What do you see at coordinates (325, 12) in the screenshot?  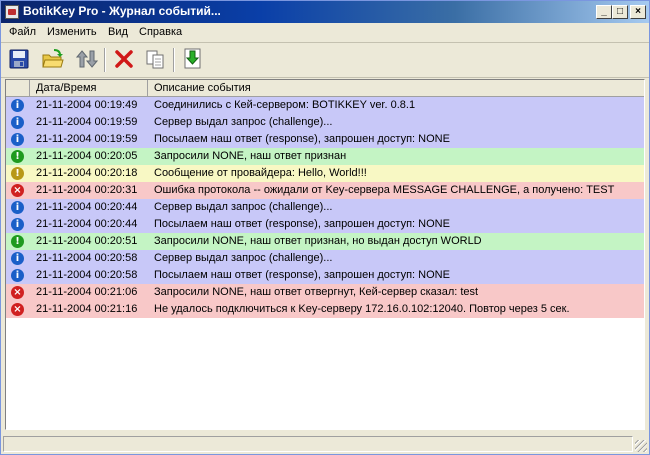 I see `title-bar: BotikKey Pro - Журнал событий... _ □ ×` at bounding box center [325, 12].